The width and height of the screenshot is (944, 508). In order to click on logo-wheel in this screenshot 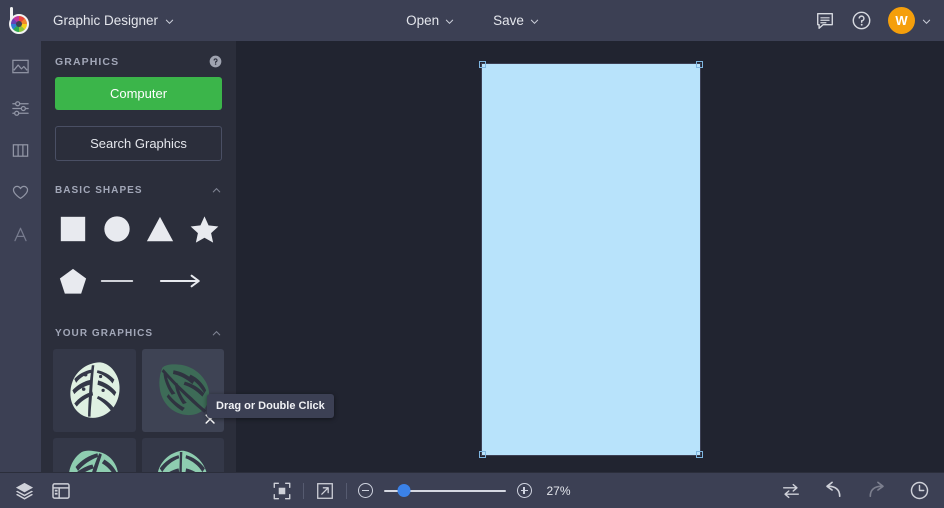, I will do `click(19, 24)`.